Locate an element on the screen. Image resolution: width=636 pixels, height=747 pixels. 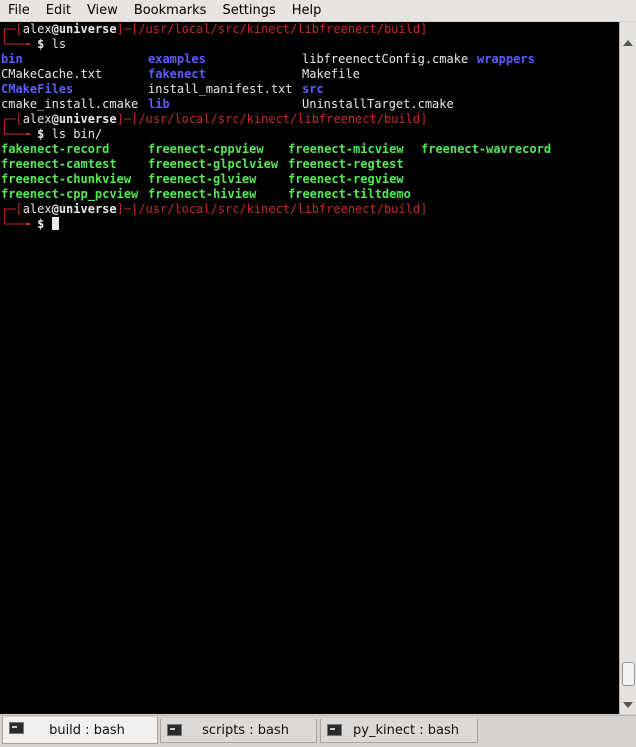
list-item: freenect-cppview is located at coordinates (206, 149).